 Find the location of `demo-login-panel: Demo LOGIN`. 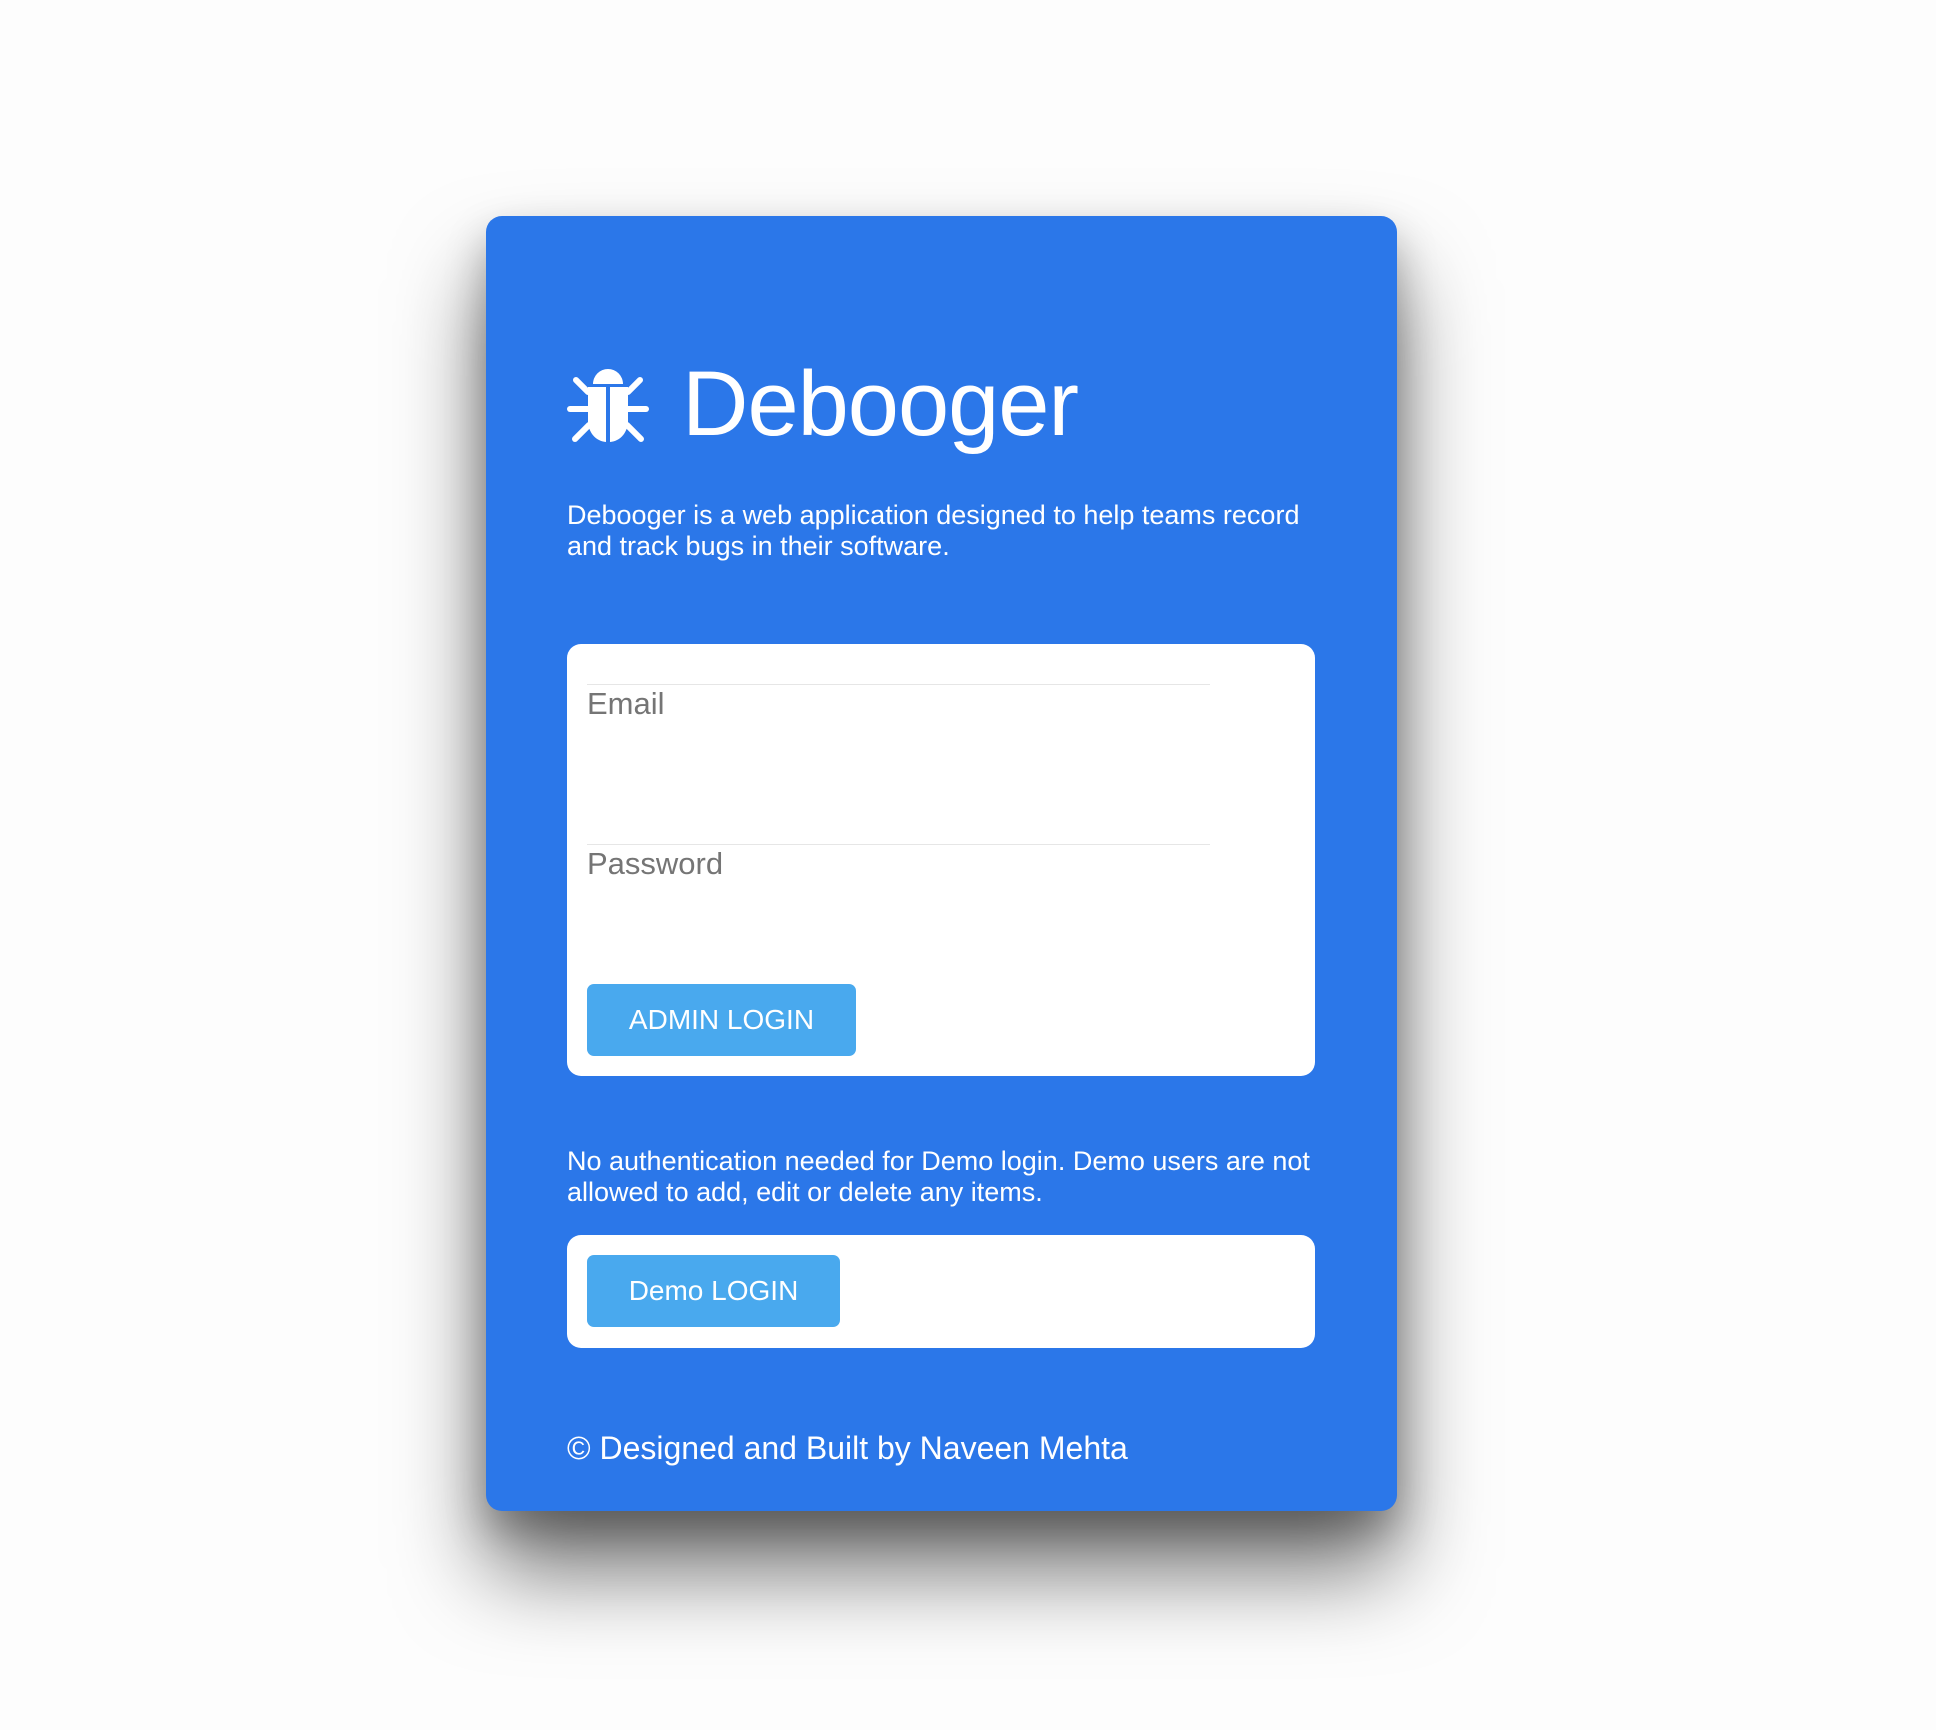

demo-login-panel: Demo LOGIN is located at coordinates (941, 1291).